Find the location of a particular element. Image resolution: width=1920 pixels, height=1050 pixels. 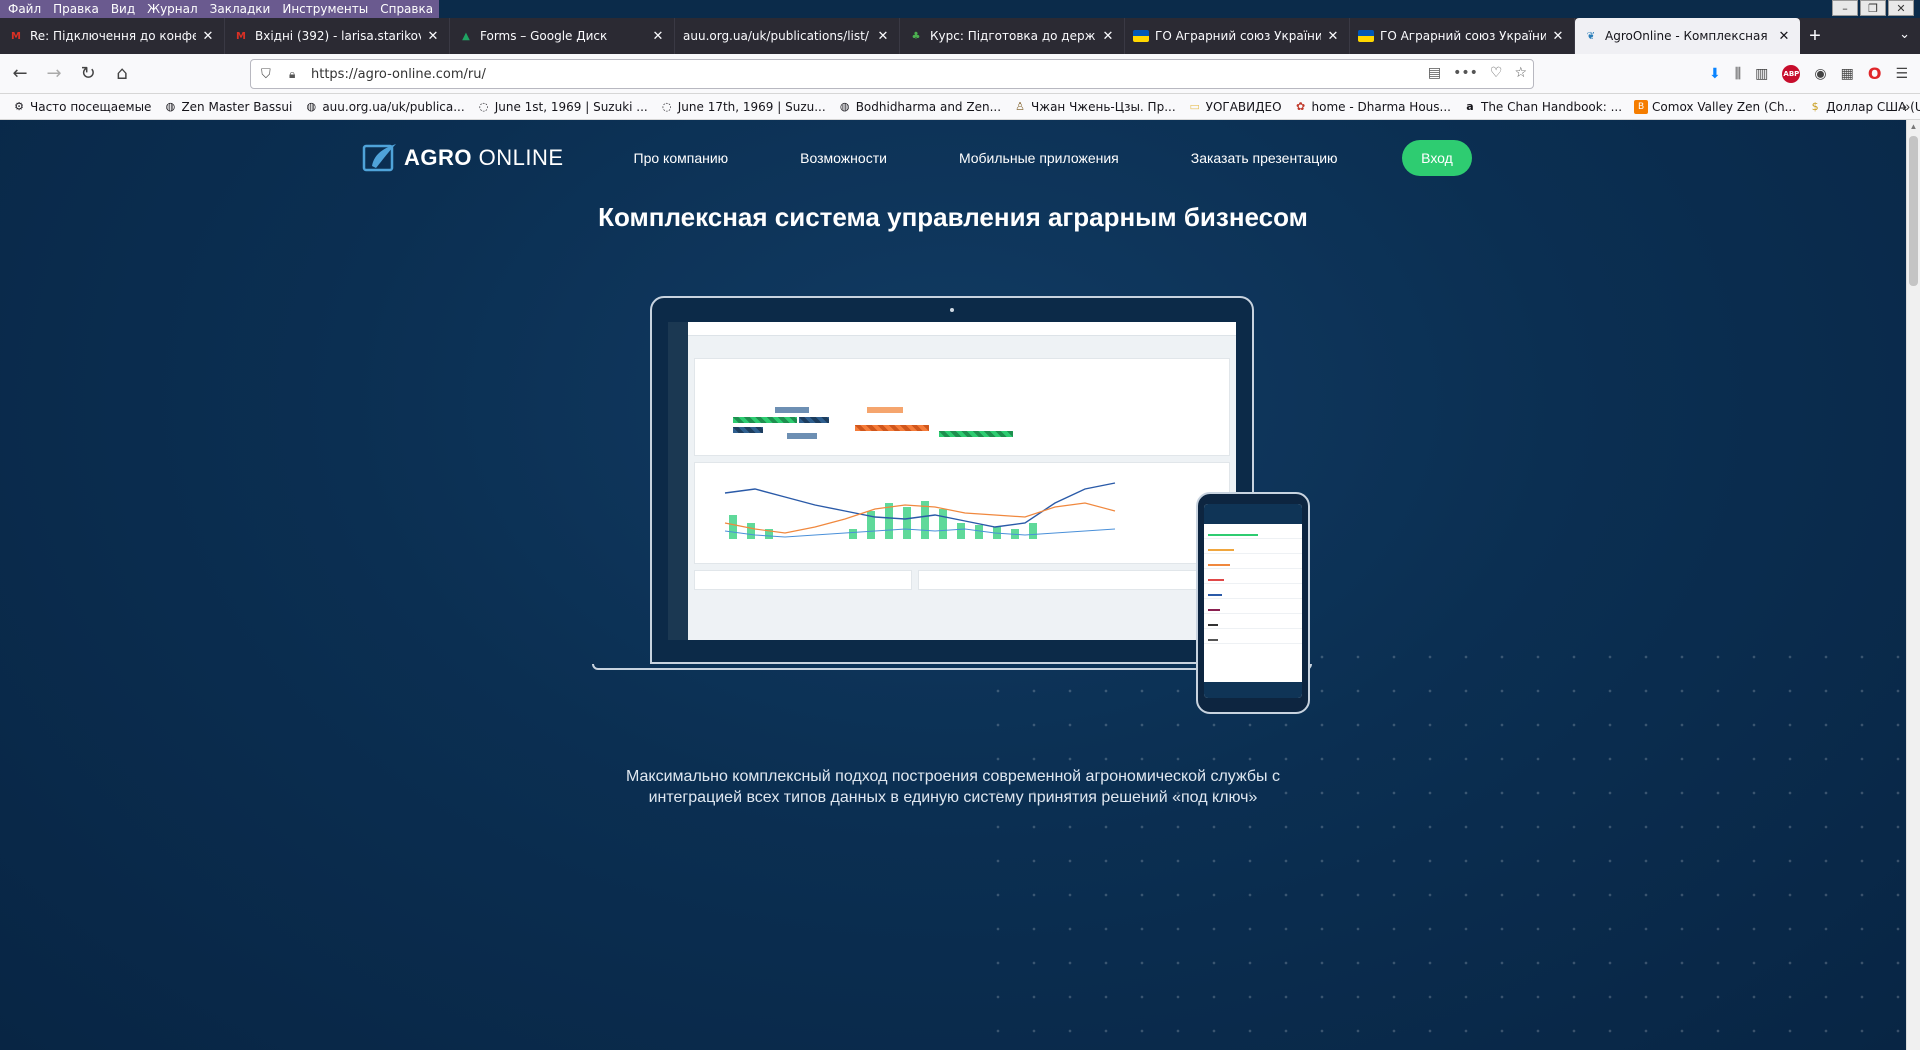

url-input is located at coordinates (811, 74).